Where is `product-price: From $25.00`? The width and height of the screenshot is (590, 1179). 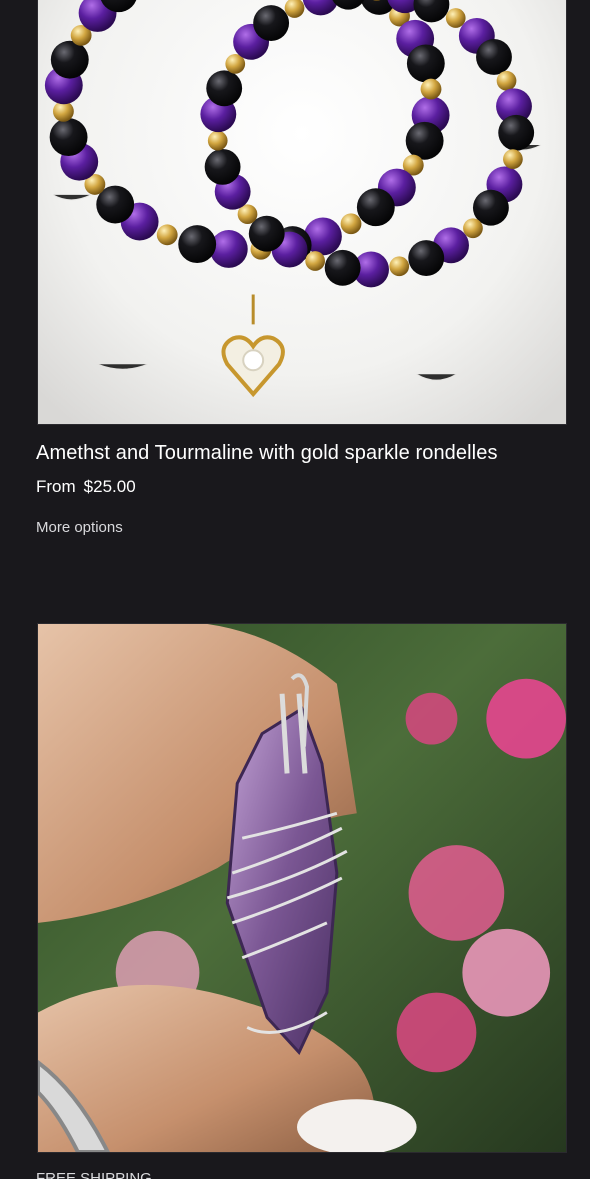
product-price: From $25.00 is located at coordinates (86, 487).